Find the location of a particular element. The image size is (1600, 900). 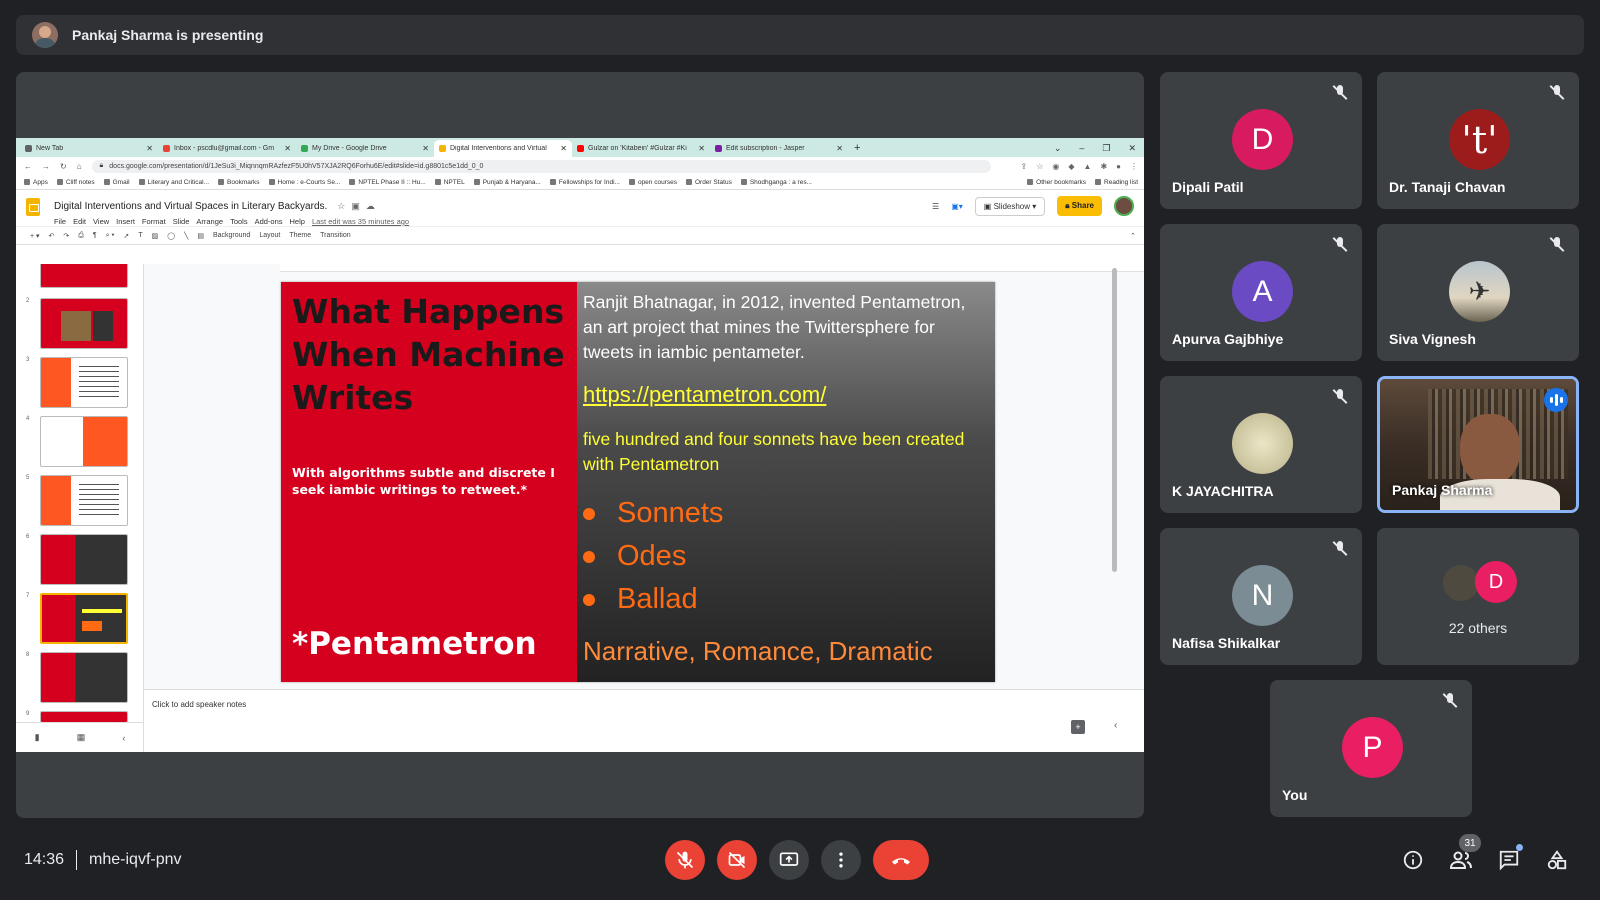

extension-icon: ▲ is located at coordinates (1088, 166).